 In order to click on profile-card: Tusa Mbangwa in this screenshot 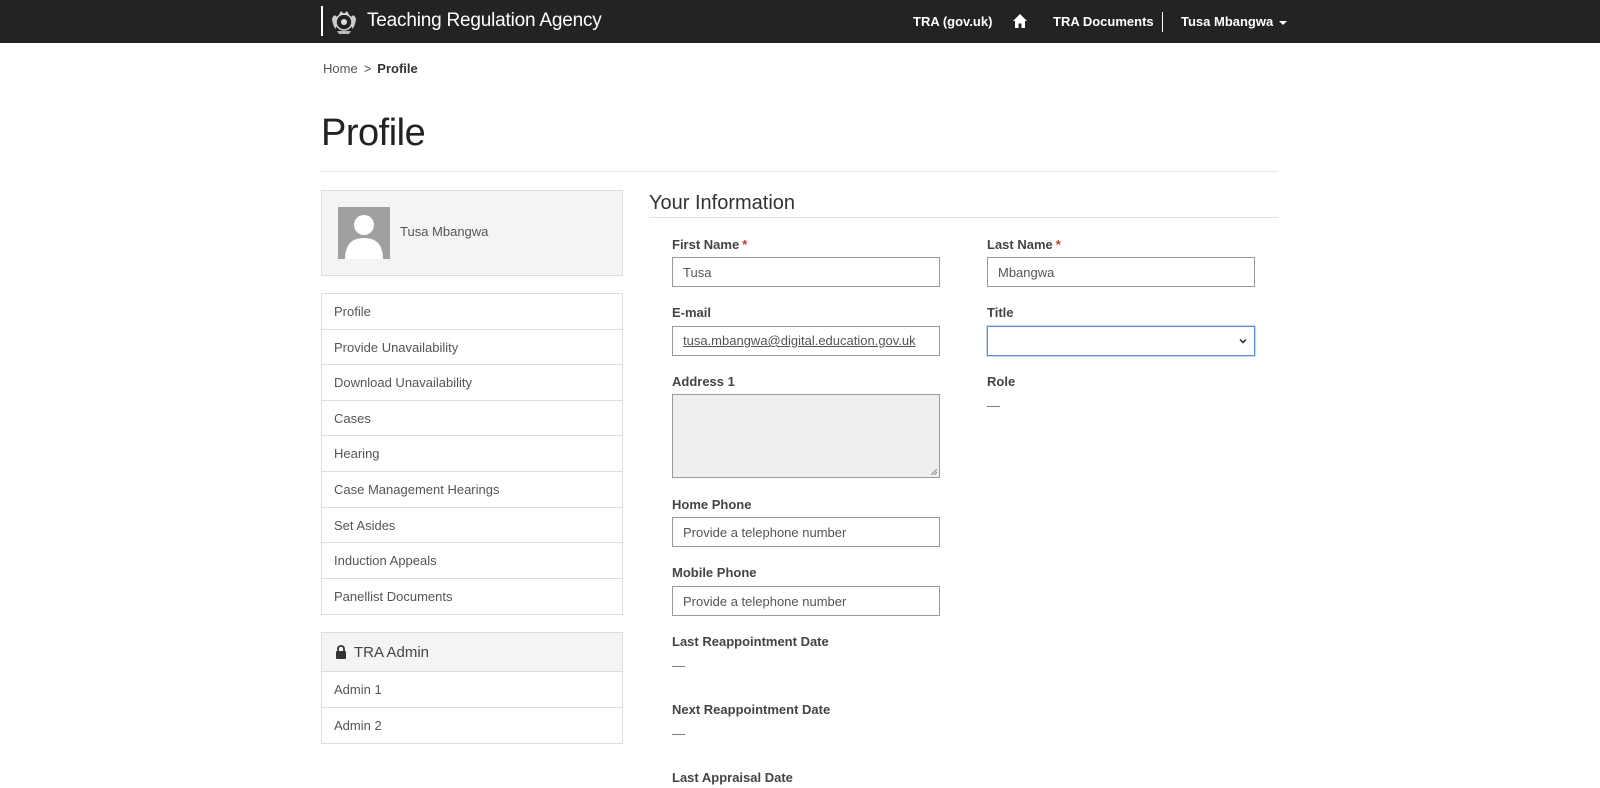, I will do `click(472, 233)`.